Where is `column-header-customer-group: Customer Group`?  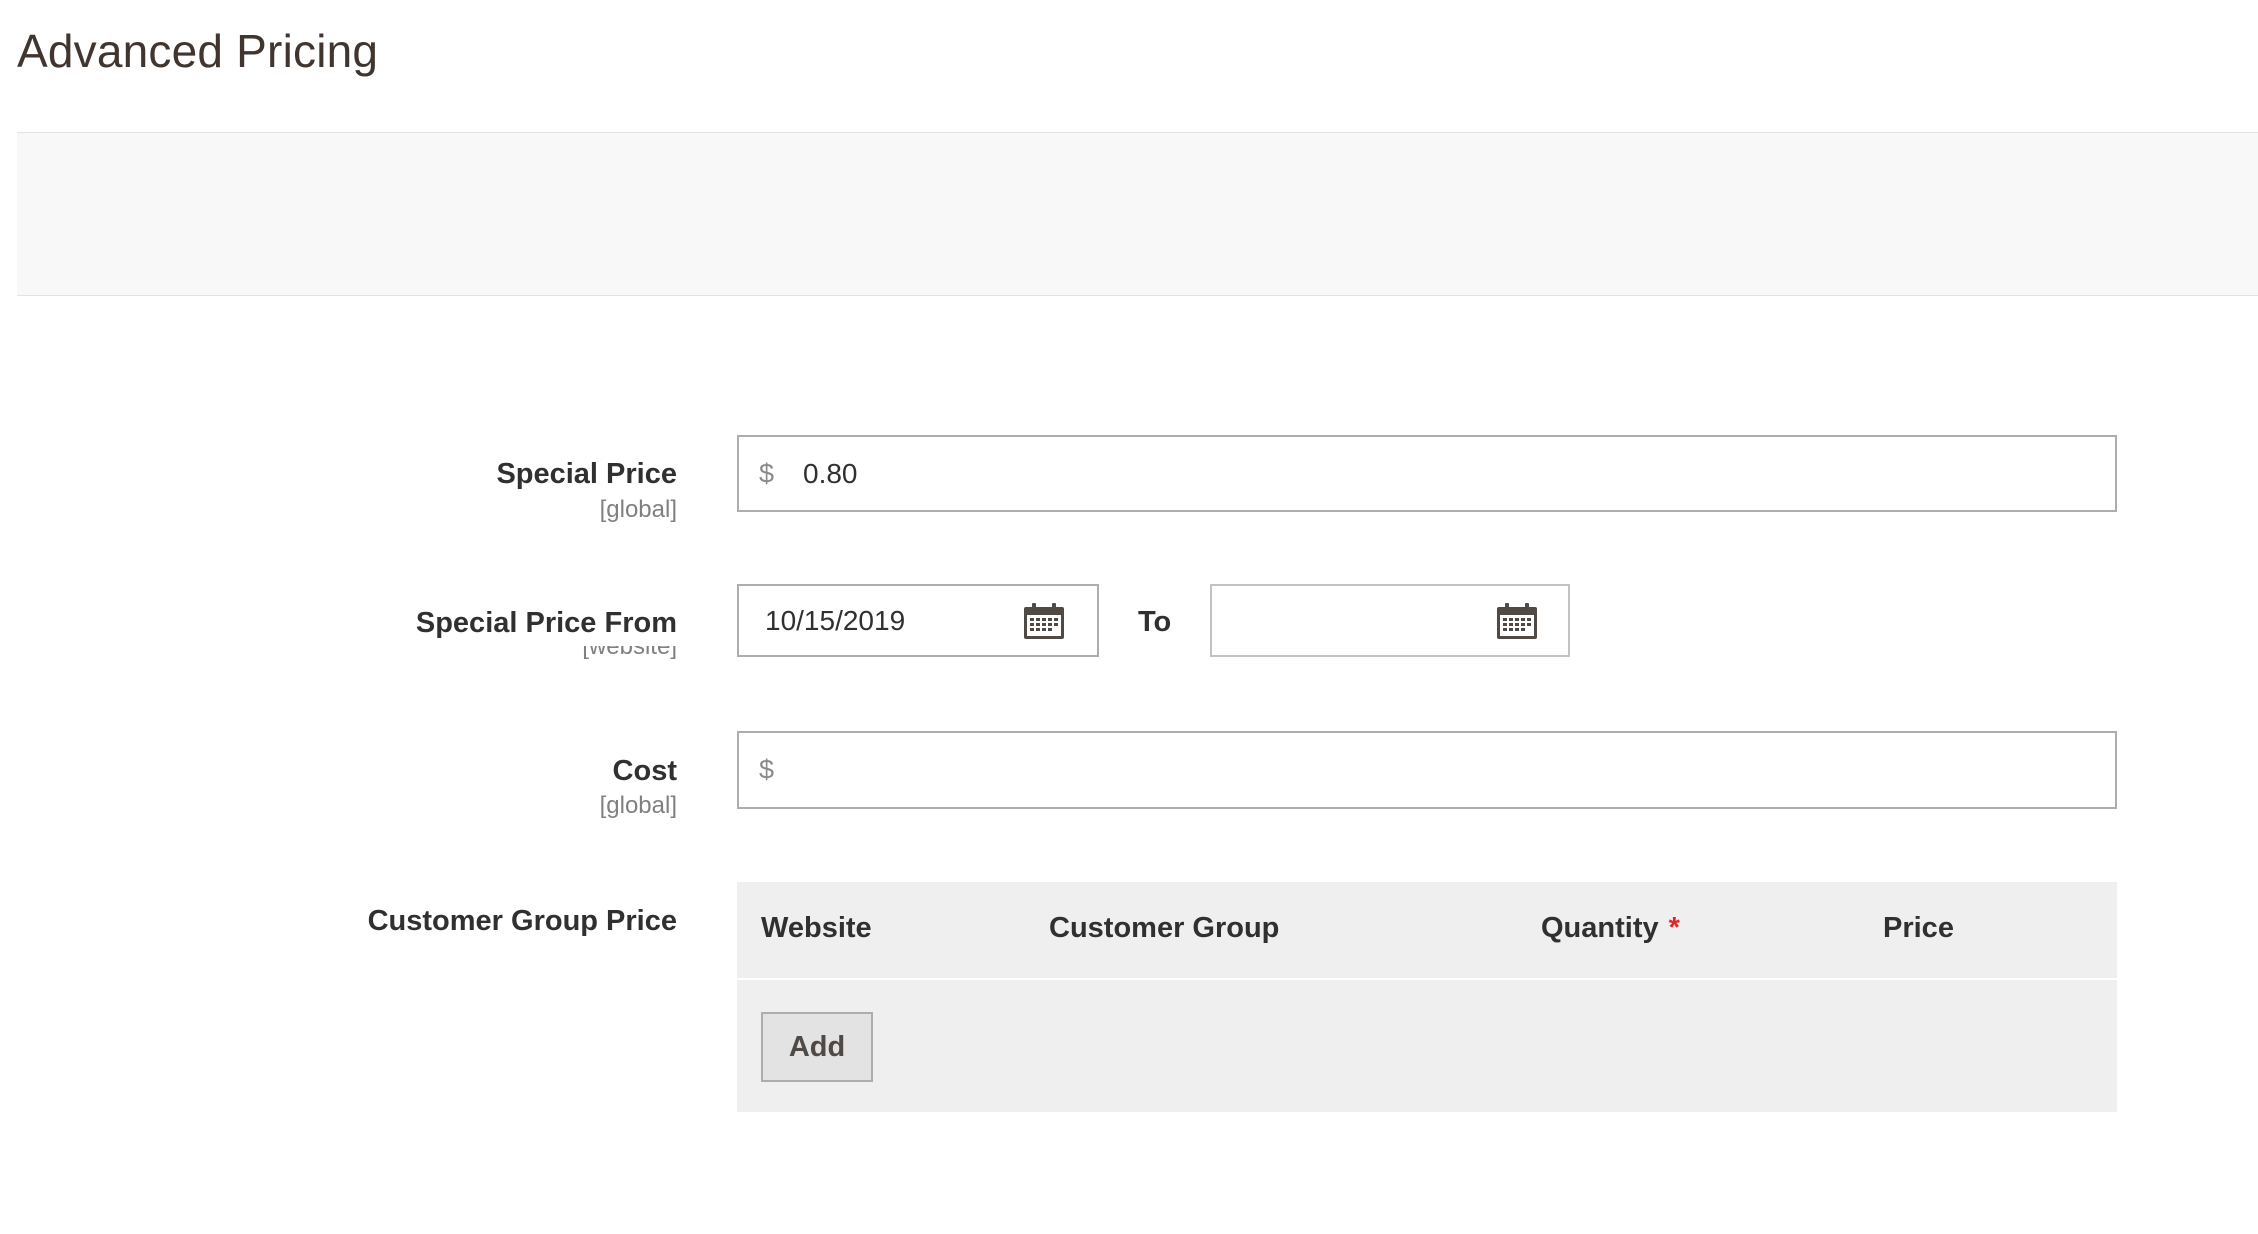 column-header-customer-group: Customer Group is located at coordinates (1164, 928).